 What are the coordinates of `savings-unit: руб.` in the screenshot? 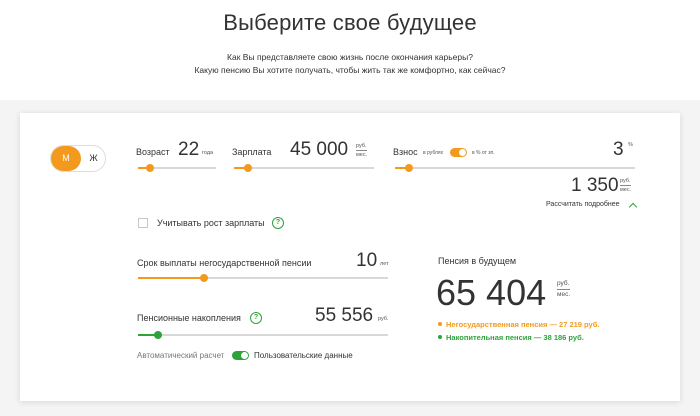 It's located at (383, 319).